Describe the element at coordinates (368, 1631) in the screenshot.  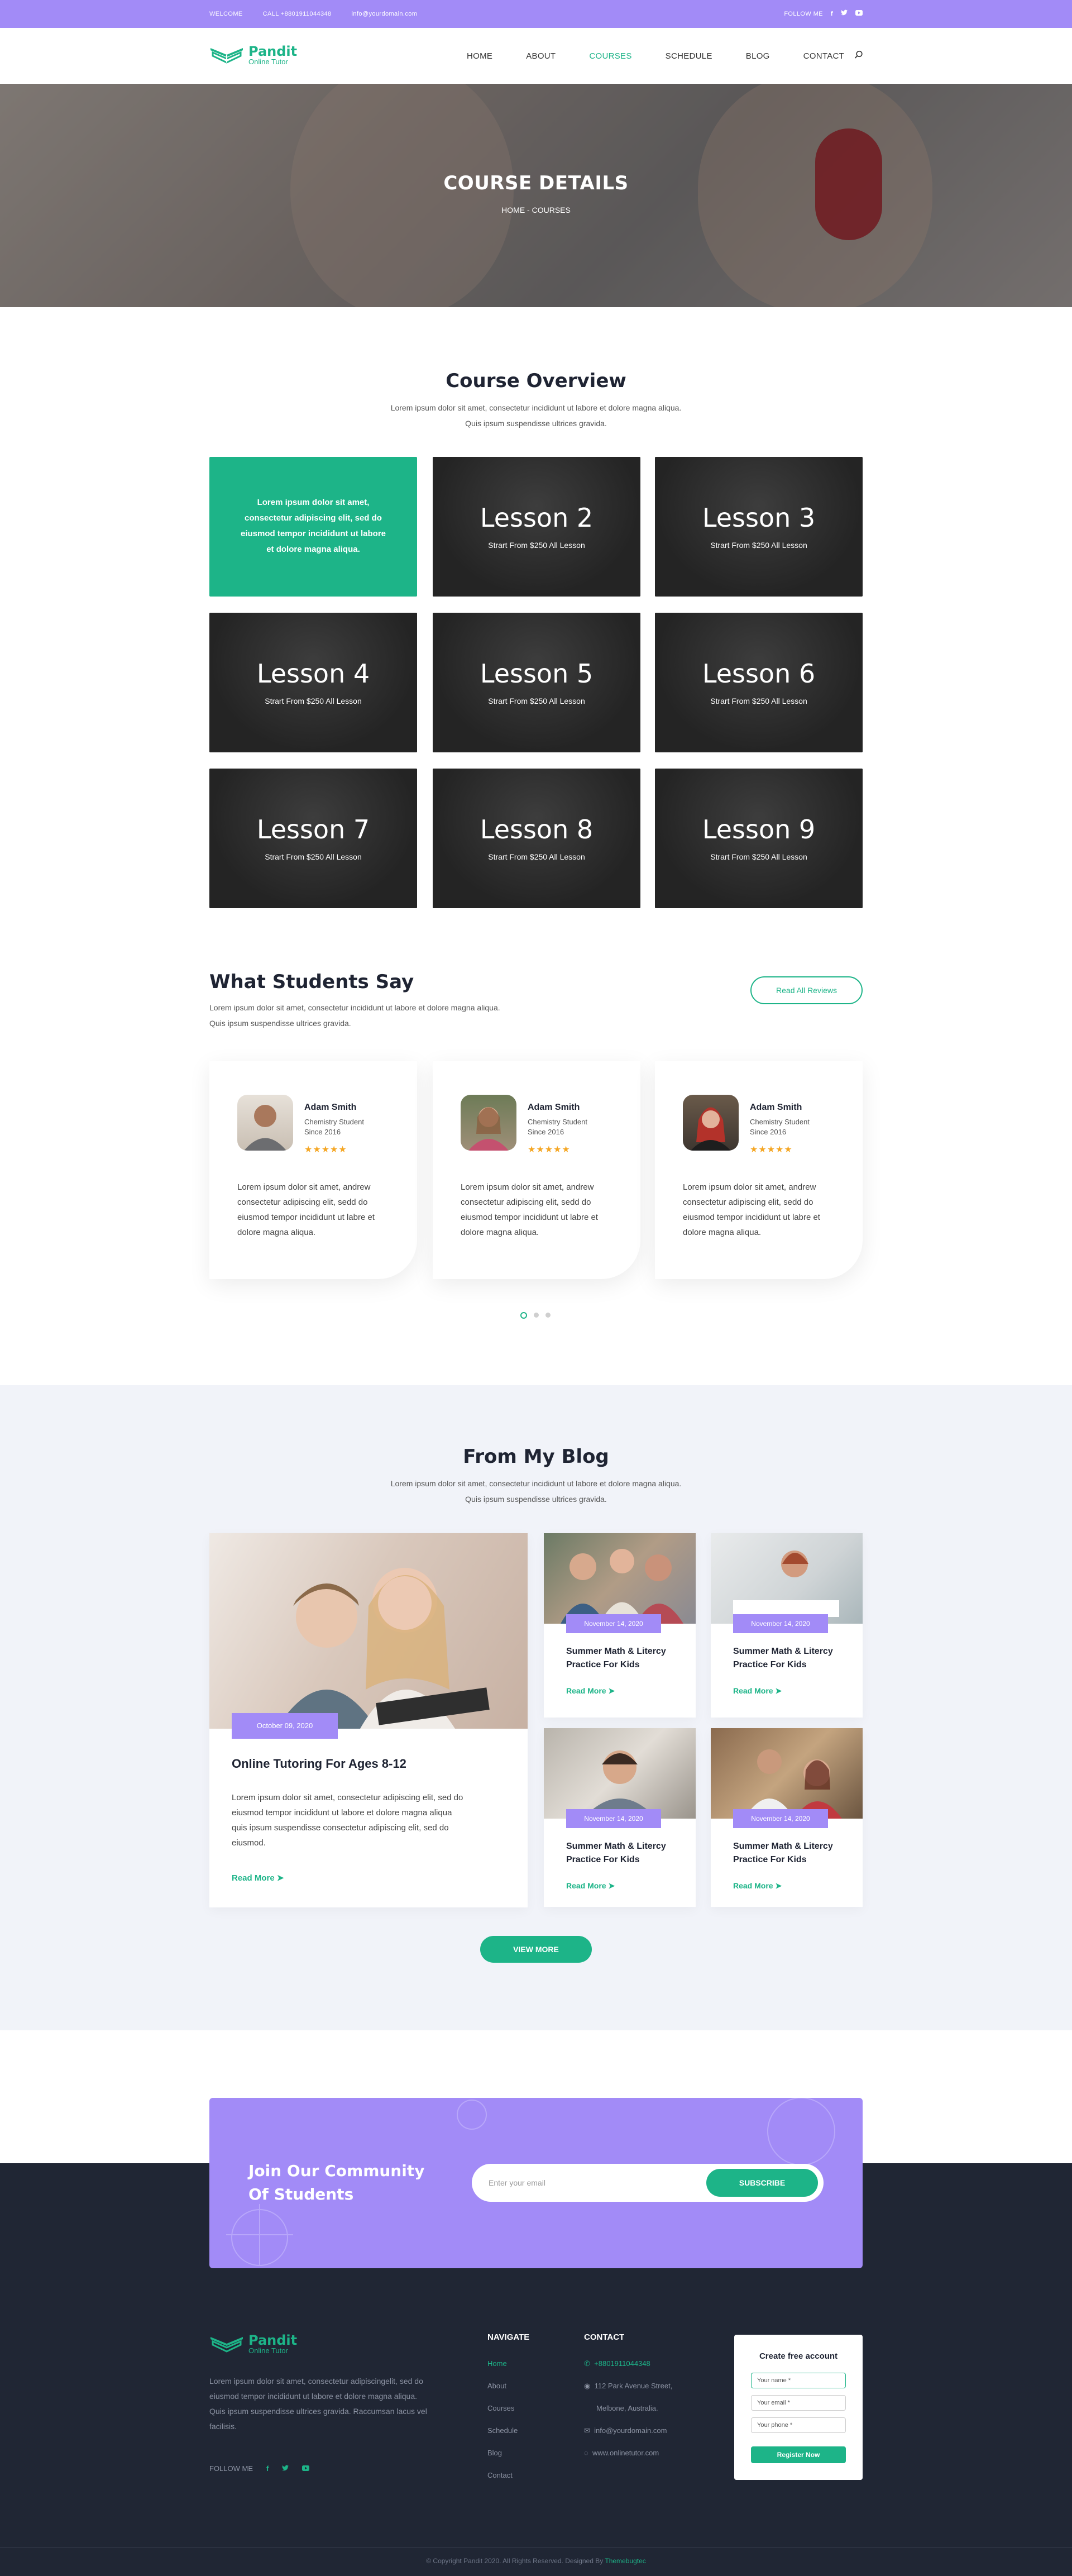
I see `featured-post-image` at that location.